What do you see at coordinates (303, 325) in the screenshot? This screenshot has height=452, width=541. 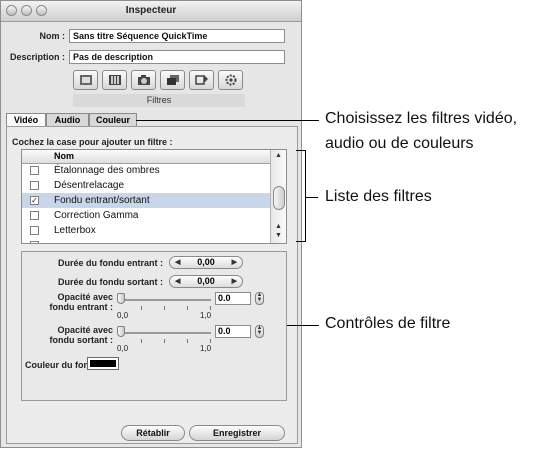 I see `controls-callout-line` at bounding box center [303, 325].